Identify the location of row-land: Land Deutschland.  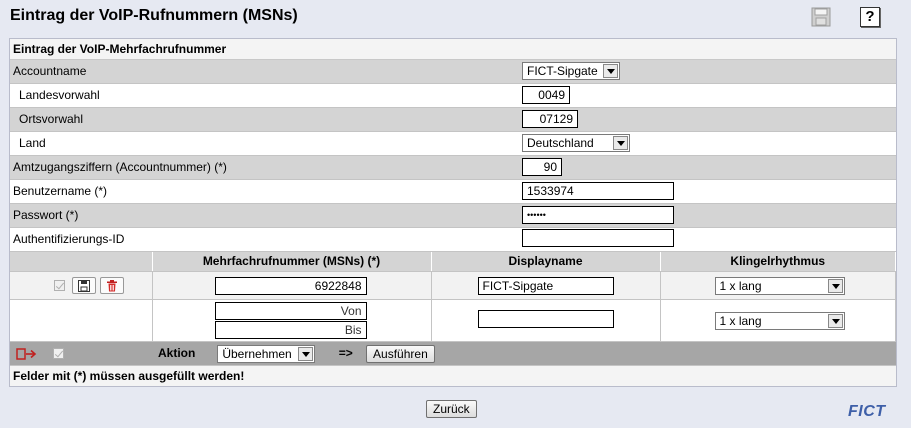
(453, 143).